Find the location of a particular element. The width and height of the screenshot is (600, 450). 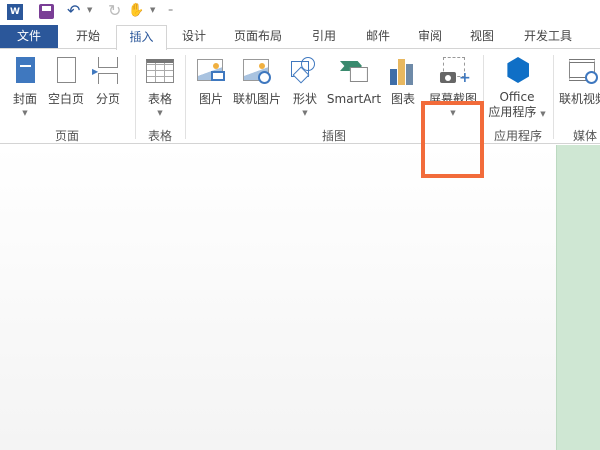

picture-icon is located at coordinates (211, 71).